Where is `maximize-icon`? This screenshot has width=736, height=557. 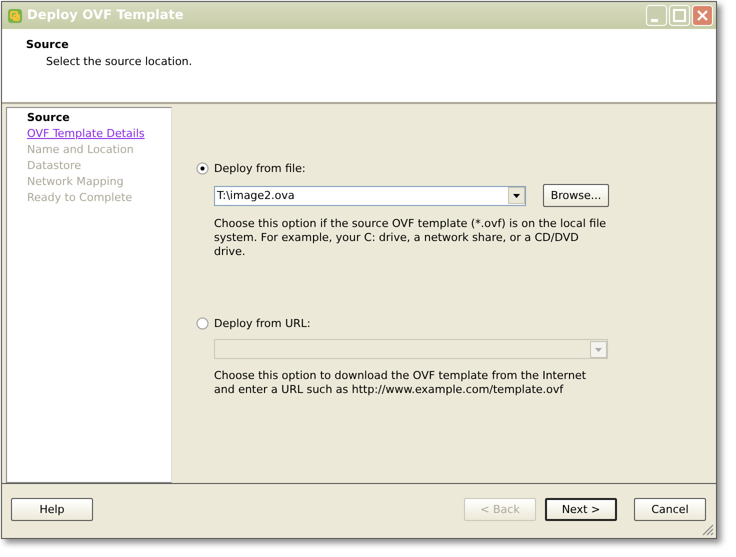 maximize-icon is located at coordinates (679, 15).